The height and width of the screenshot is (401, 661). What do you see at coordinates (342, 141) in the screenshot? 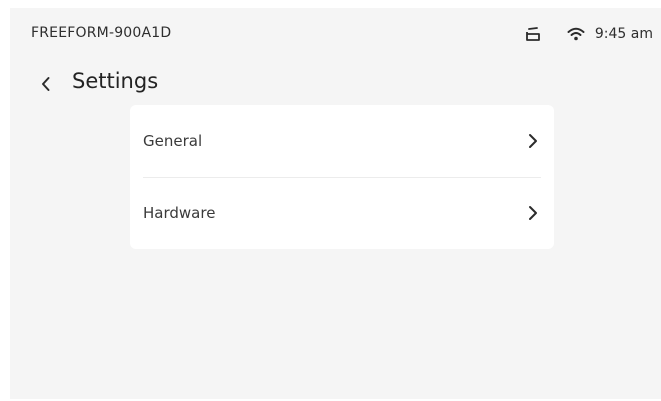
I see `menu-item-general: General` at bounding box center [342, 141].